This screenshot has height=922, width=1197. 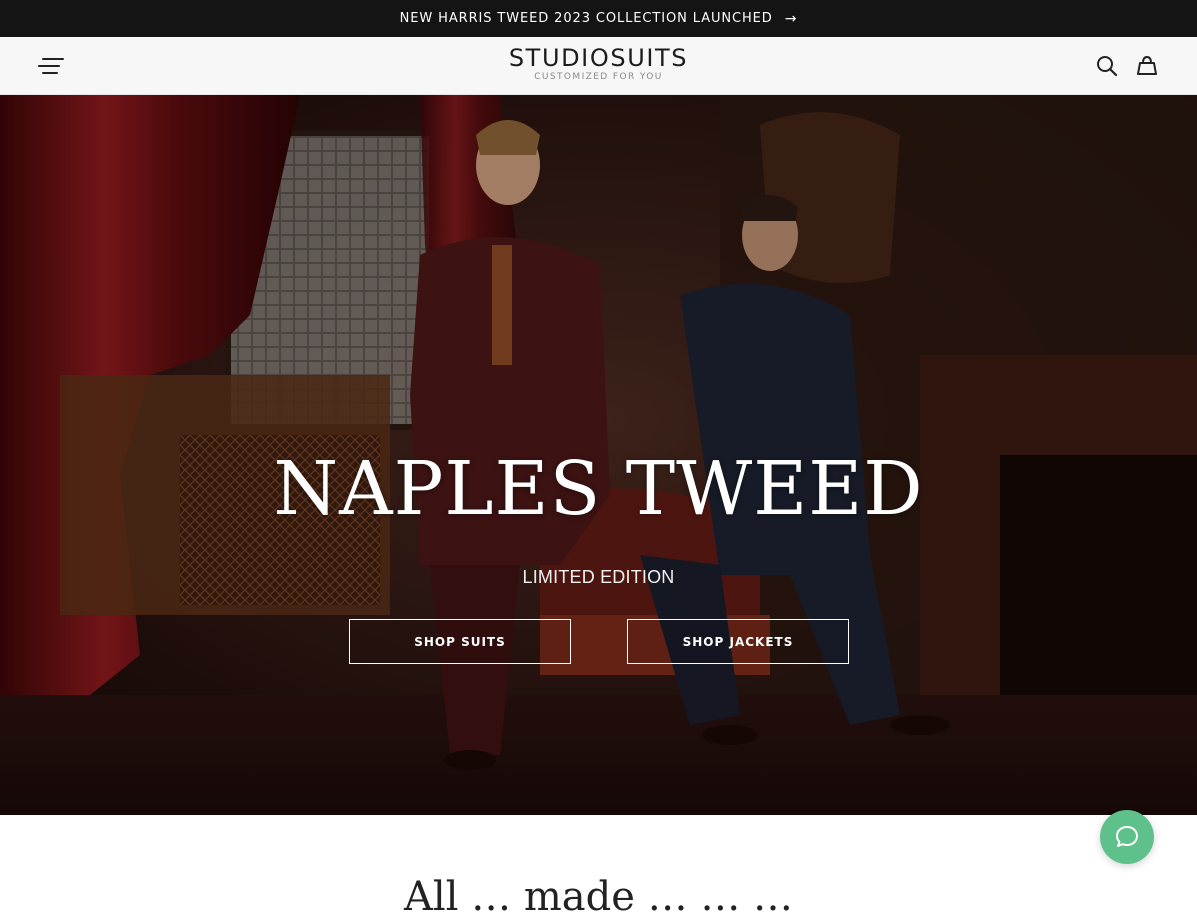 I want to click on shopping-bag-icon, so click(x=1147, y=66).